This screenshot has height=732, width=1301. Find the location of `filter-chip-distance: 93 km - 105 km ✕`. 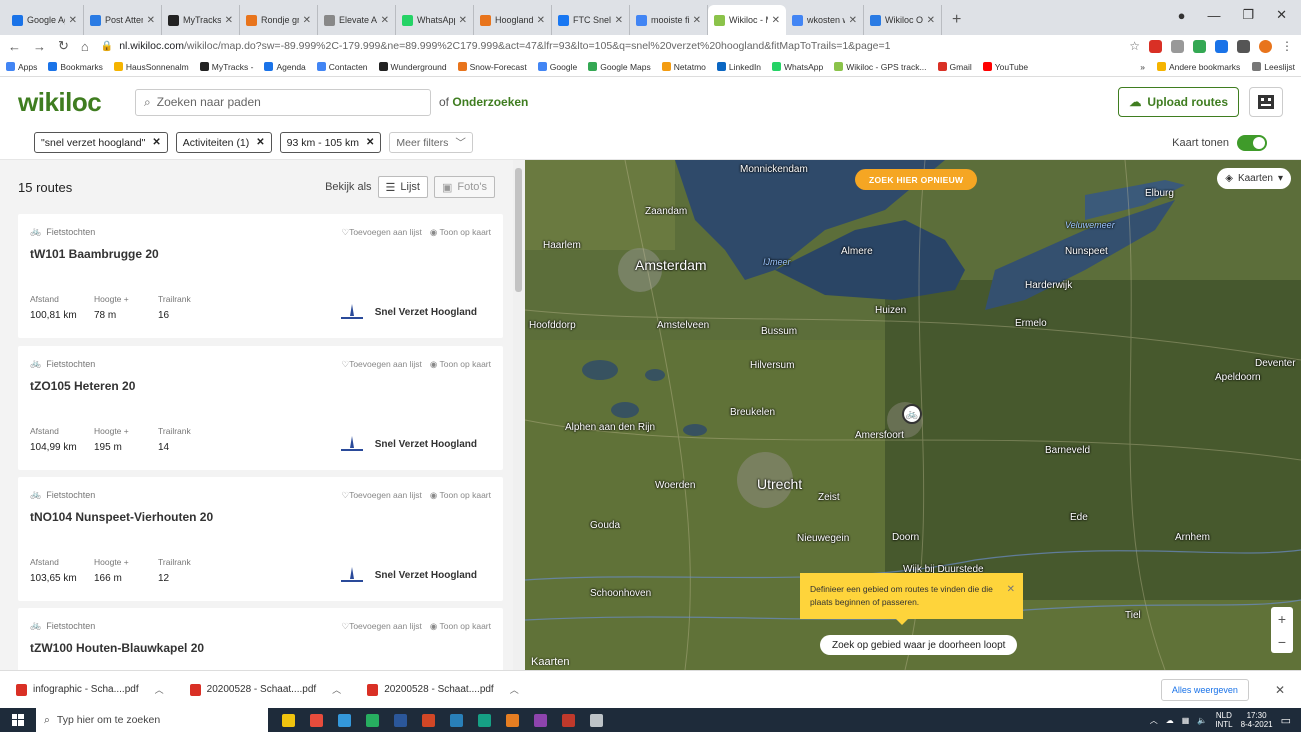

filter-chip-distance: 93 km - 105 km ✕ is located at coordinates (330, 142).